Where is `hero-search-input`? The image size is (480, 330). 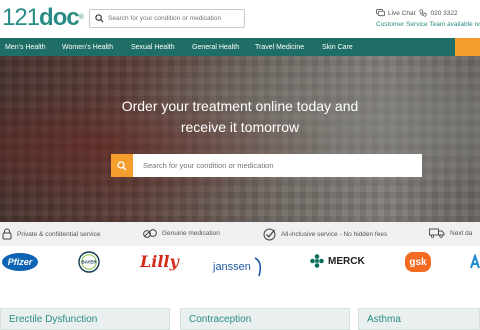 hero-search-input is located at coordinates (278, 165).